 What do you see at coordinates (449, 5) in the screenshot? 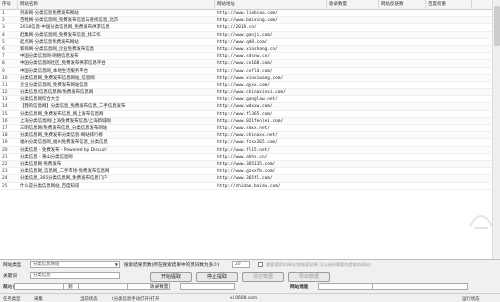
I see `header-baidu-weight: 百度权重` at bounding box center [449, 5].